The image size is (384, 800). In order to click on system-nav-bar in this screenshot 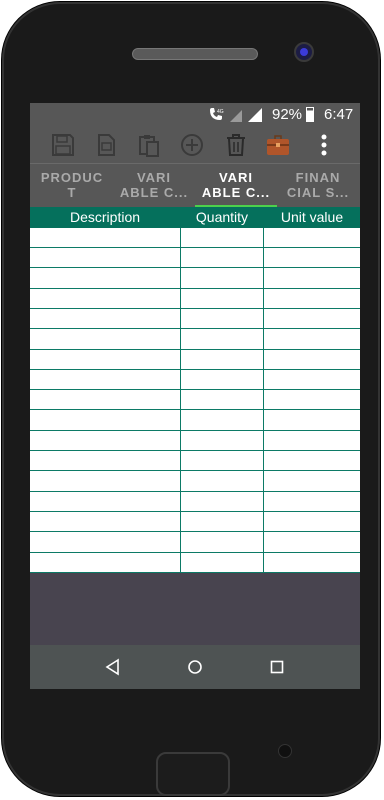, I will do `click(195, 667)`.